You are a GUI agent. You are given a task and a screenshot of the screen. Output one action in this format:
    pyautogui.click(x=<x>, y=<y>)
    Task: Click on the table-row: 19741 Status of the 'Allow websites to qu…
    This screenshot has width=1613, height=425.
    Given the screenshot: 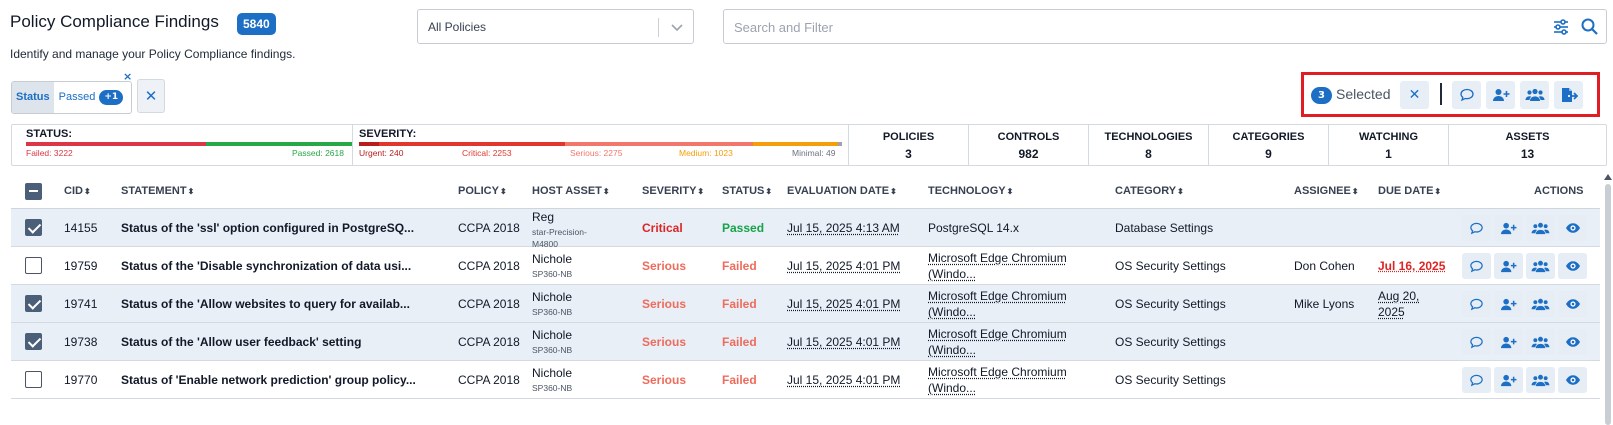 What is the action you would take?
    pyautogui.click(x=805, y=304)
    